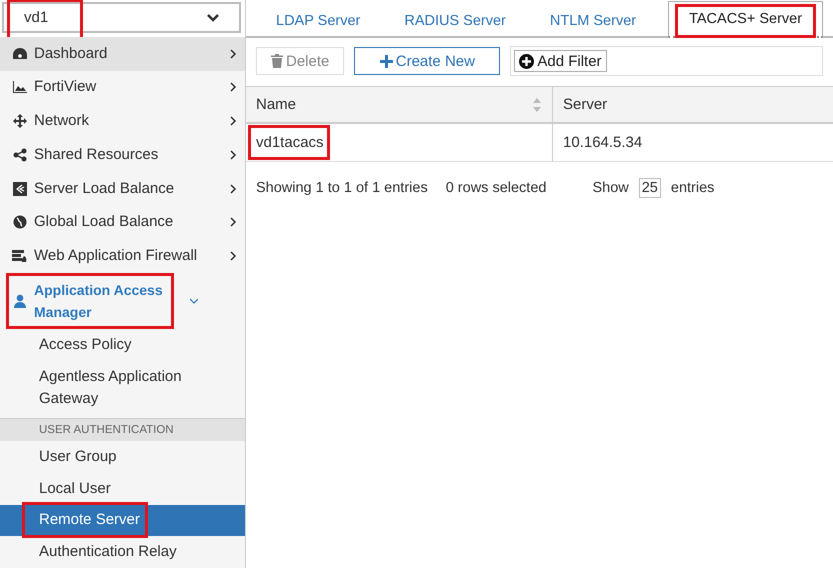 The width and height of the screenshot is (833, 568). What do you see at coordinates (539, 143) in the screenshot?
I see `table-row: vd1tacacs 10.164.5.34` at bounding box center [539, 143].